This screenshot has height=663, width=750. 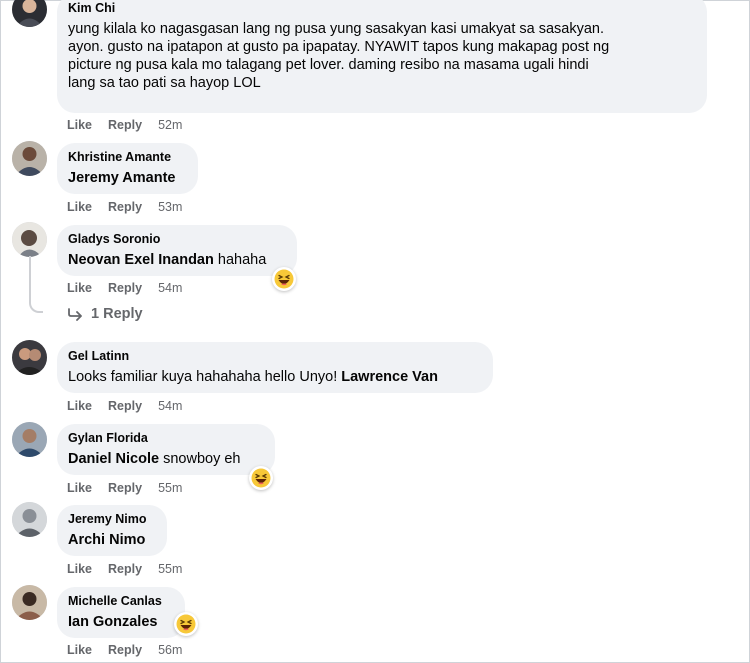 I want to click on comment-author: Michelle Canlas, so click(x=120, y=601).